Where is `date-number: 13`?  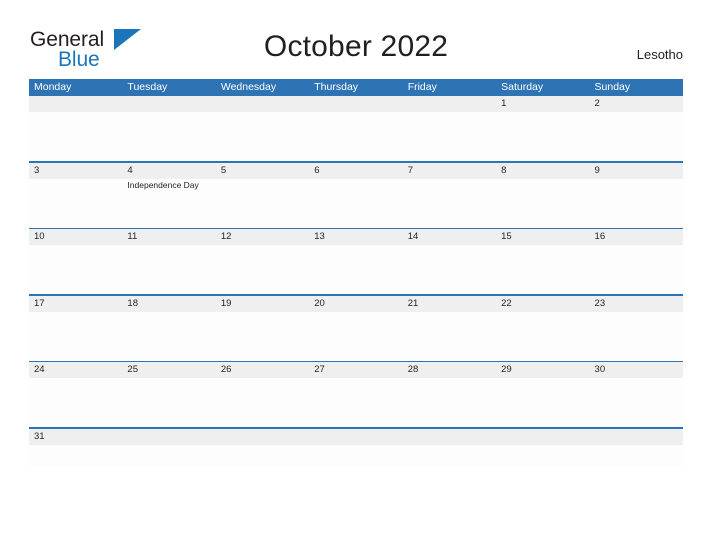 date-number: 13 is located at coordinates (355, 237).